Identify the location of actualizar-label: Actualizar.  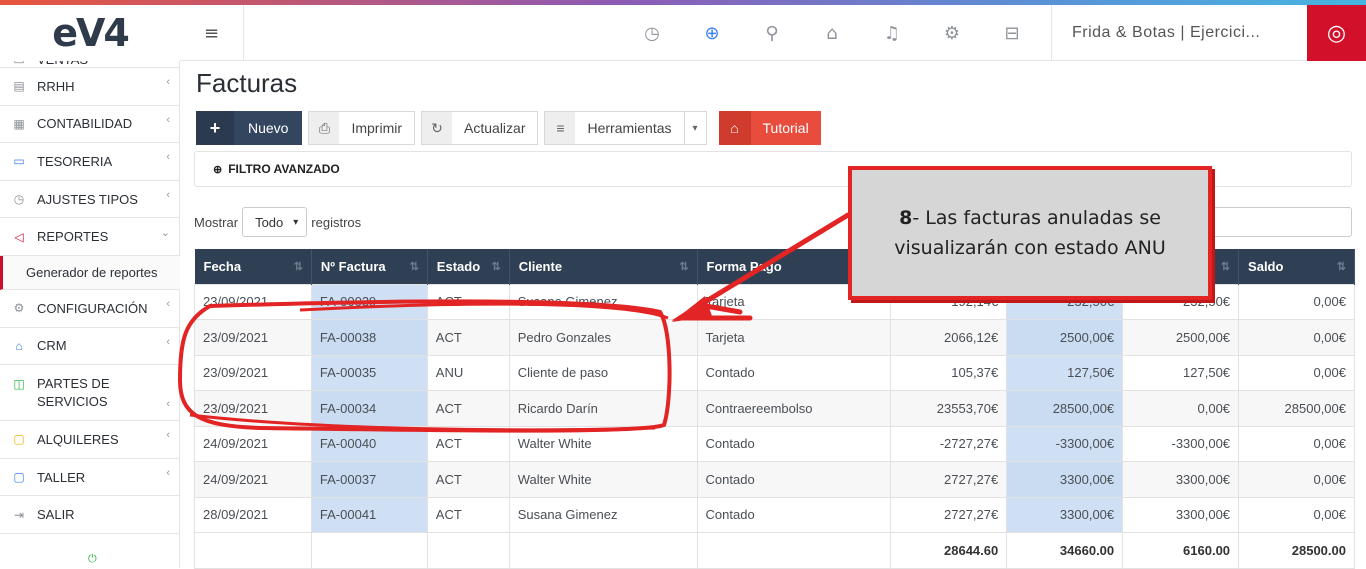
(495, 128).